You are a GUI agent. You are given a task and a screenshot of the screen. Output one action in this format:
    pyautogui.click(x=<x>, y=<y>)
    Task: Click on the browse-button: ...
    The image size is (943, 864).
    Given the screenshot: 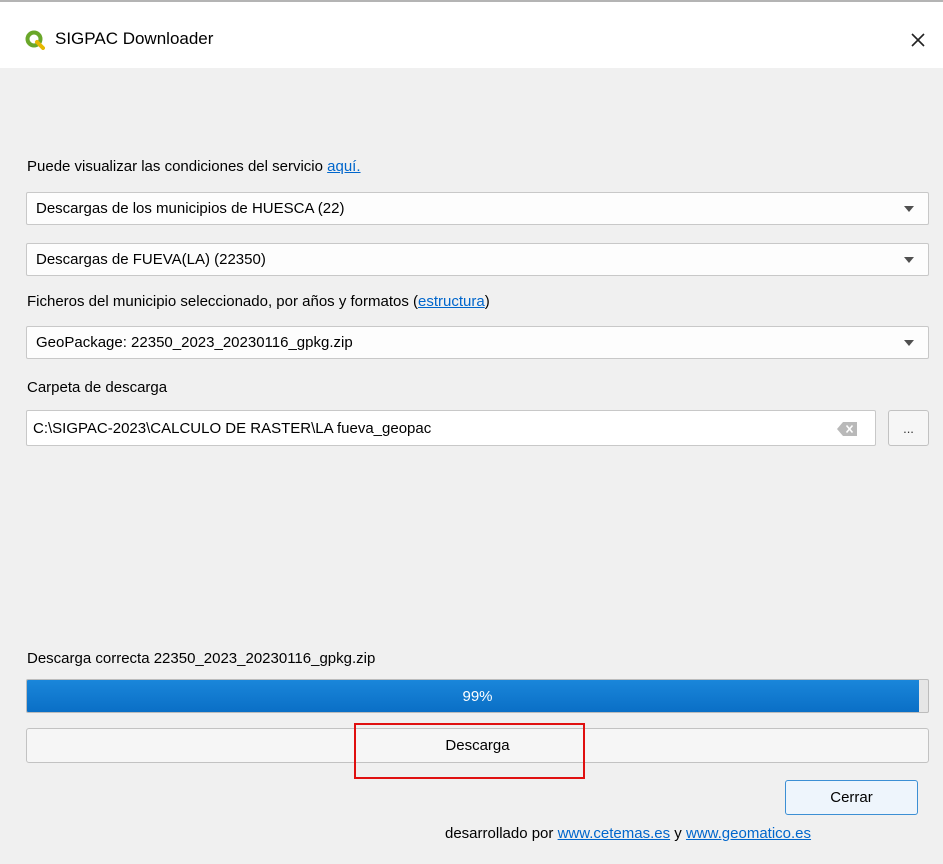 What is the action you would take?
    pyautogui.click(x=908, y=428)
    